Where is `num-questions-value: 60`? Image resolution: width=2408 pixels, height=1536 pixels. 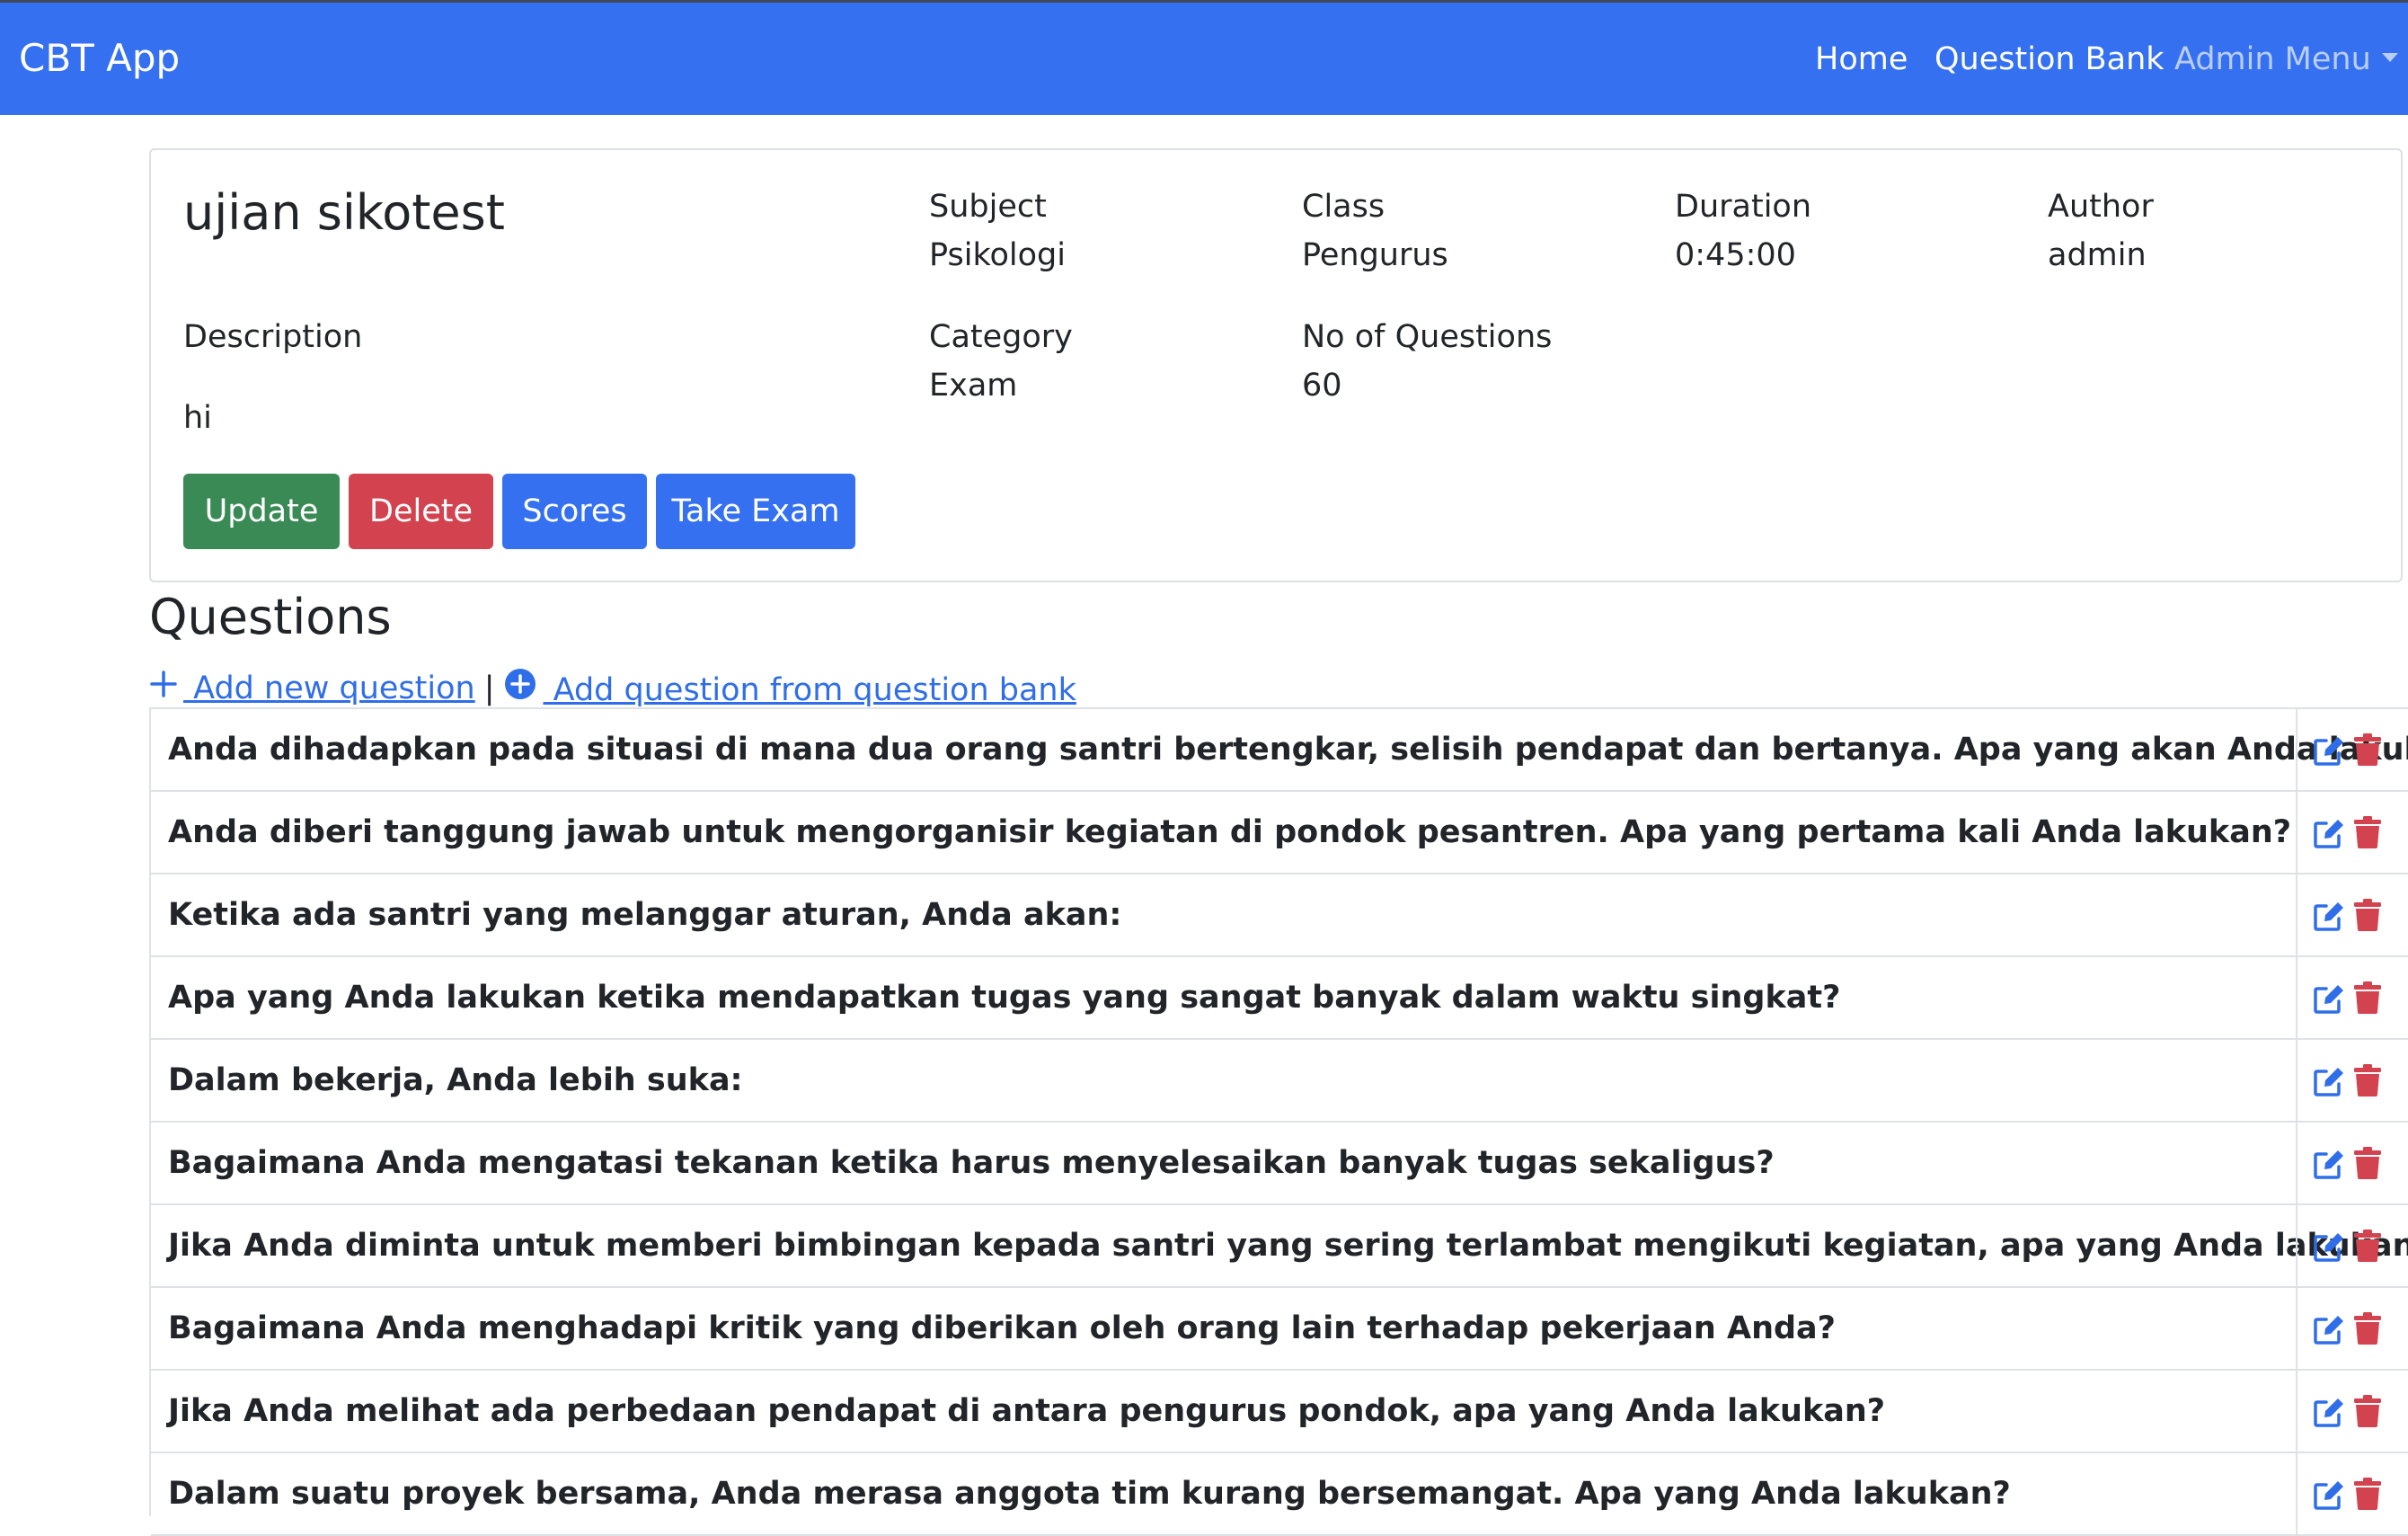
num-questions-value: 60 is located at coordinates (1322, 386).